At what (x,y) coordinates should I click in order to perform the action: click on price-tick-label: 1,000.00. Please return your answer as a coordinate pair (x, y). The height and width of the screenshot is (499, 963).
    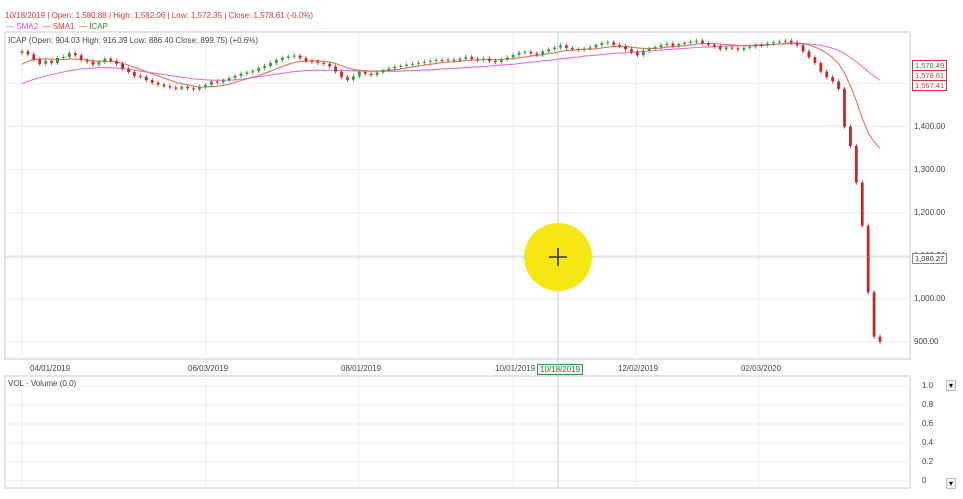
    Looking at the image, I should click on (930, 298).